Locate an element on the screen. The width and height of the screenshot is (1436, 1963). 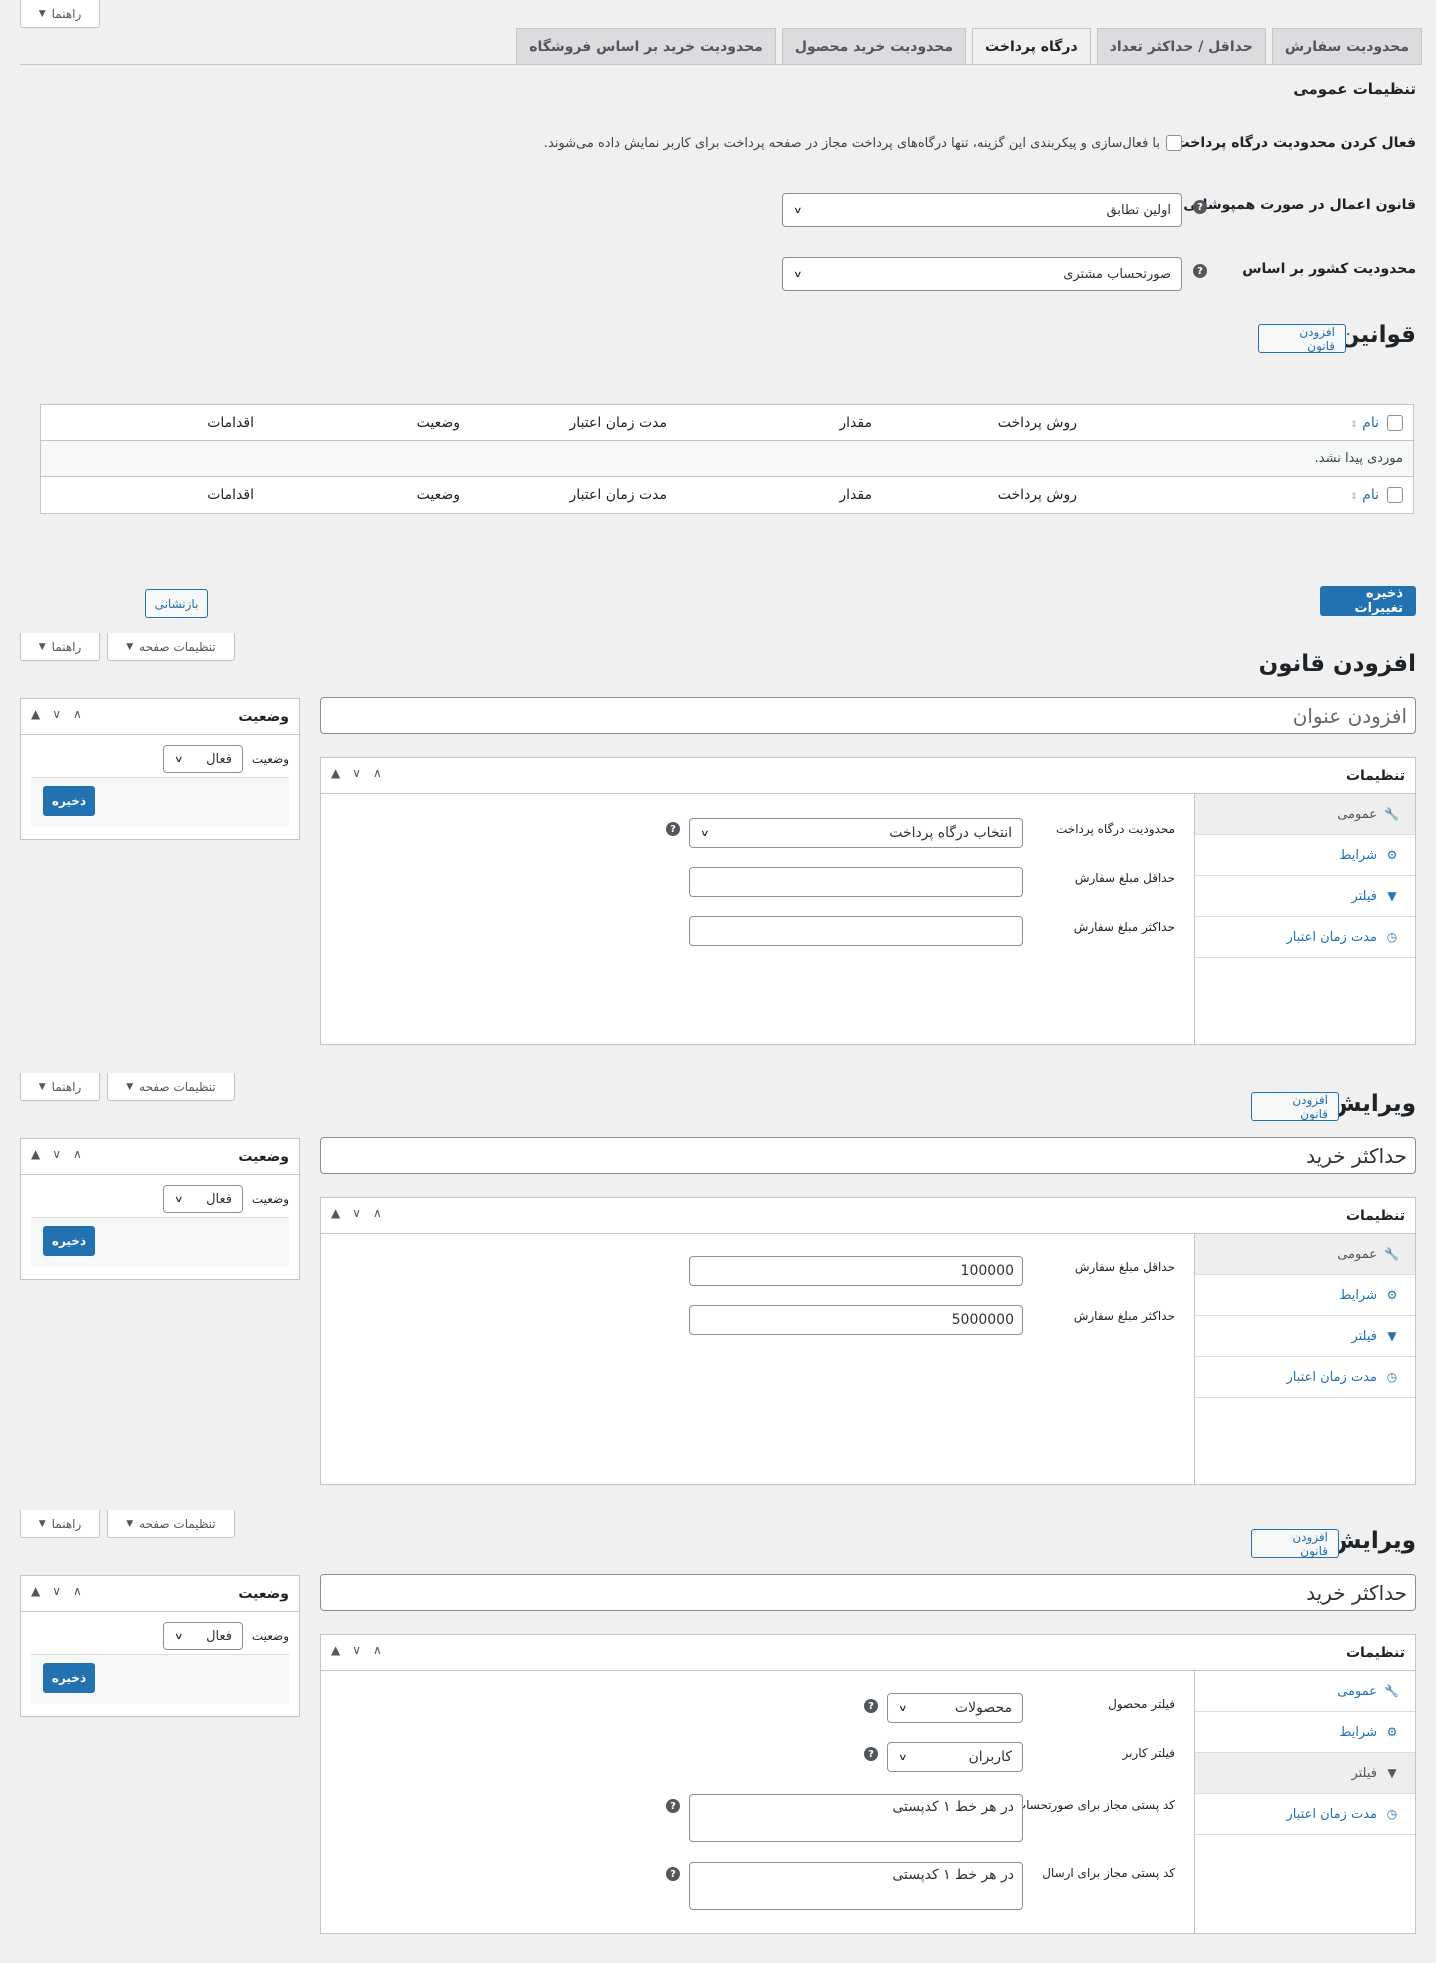
gateway-select: انتخاب درگاه پرداخت ∨ is located at coordinates (856, 833).